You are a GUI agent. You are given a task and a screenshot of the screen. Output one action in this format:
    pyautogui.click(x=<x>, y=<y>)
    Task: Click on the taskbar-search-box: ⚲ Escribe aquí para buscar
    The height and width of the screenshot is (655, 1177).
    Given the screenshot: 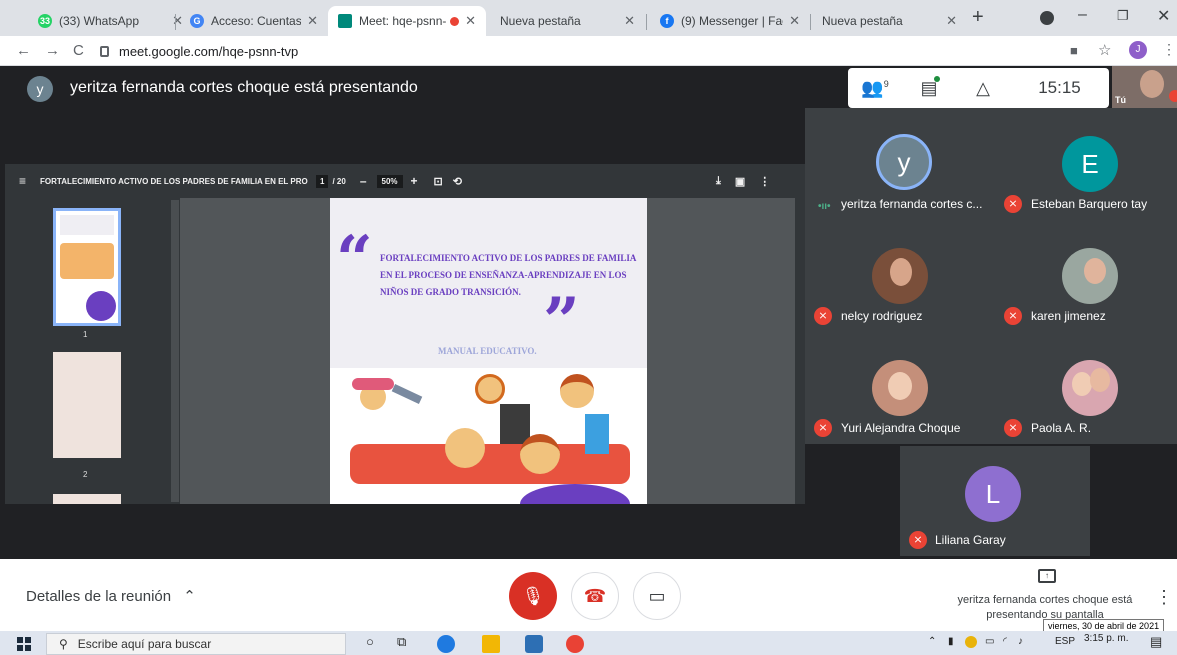 What is the action you would take?
    pyautogui.click(x=196, y=644)
    